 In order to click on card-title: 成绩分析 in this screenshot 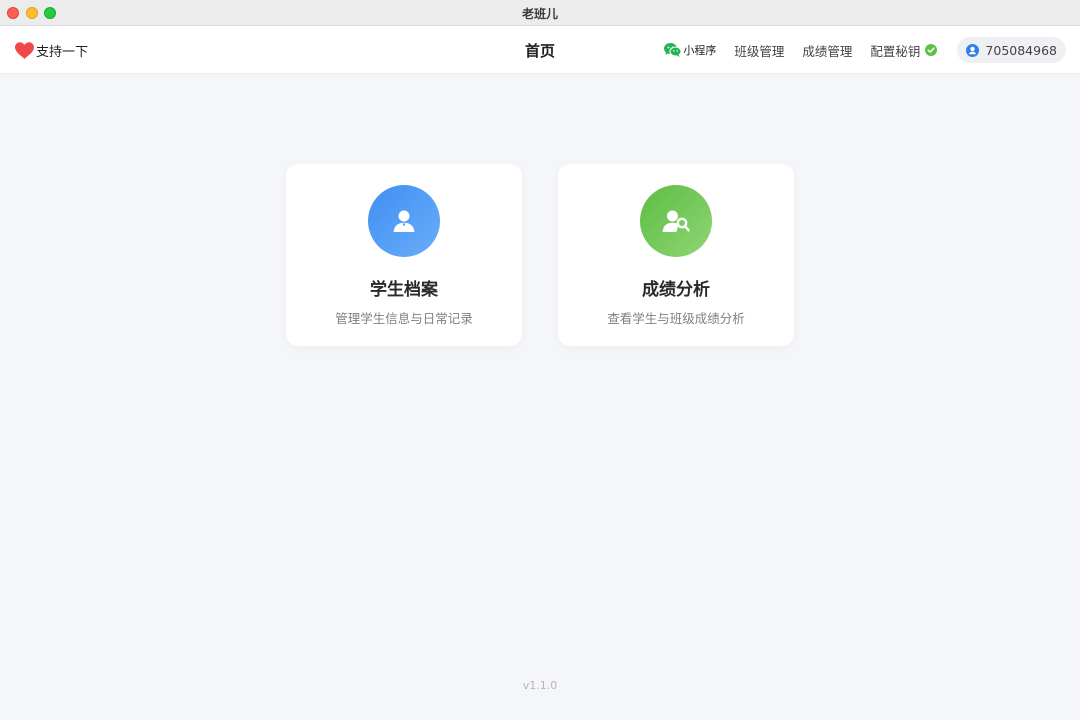, I will do `click(676, 290)`.